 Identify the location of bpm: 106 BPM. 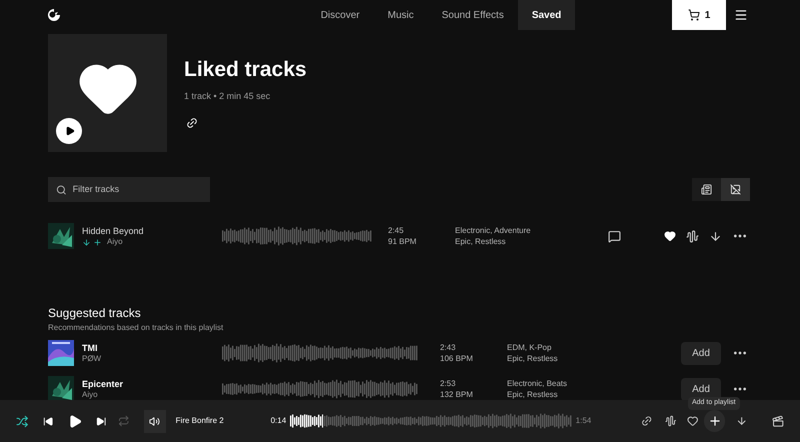
(457, 358).